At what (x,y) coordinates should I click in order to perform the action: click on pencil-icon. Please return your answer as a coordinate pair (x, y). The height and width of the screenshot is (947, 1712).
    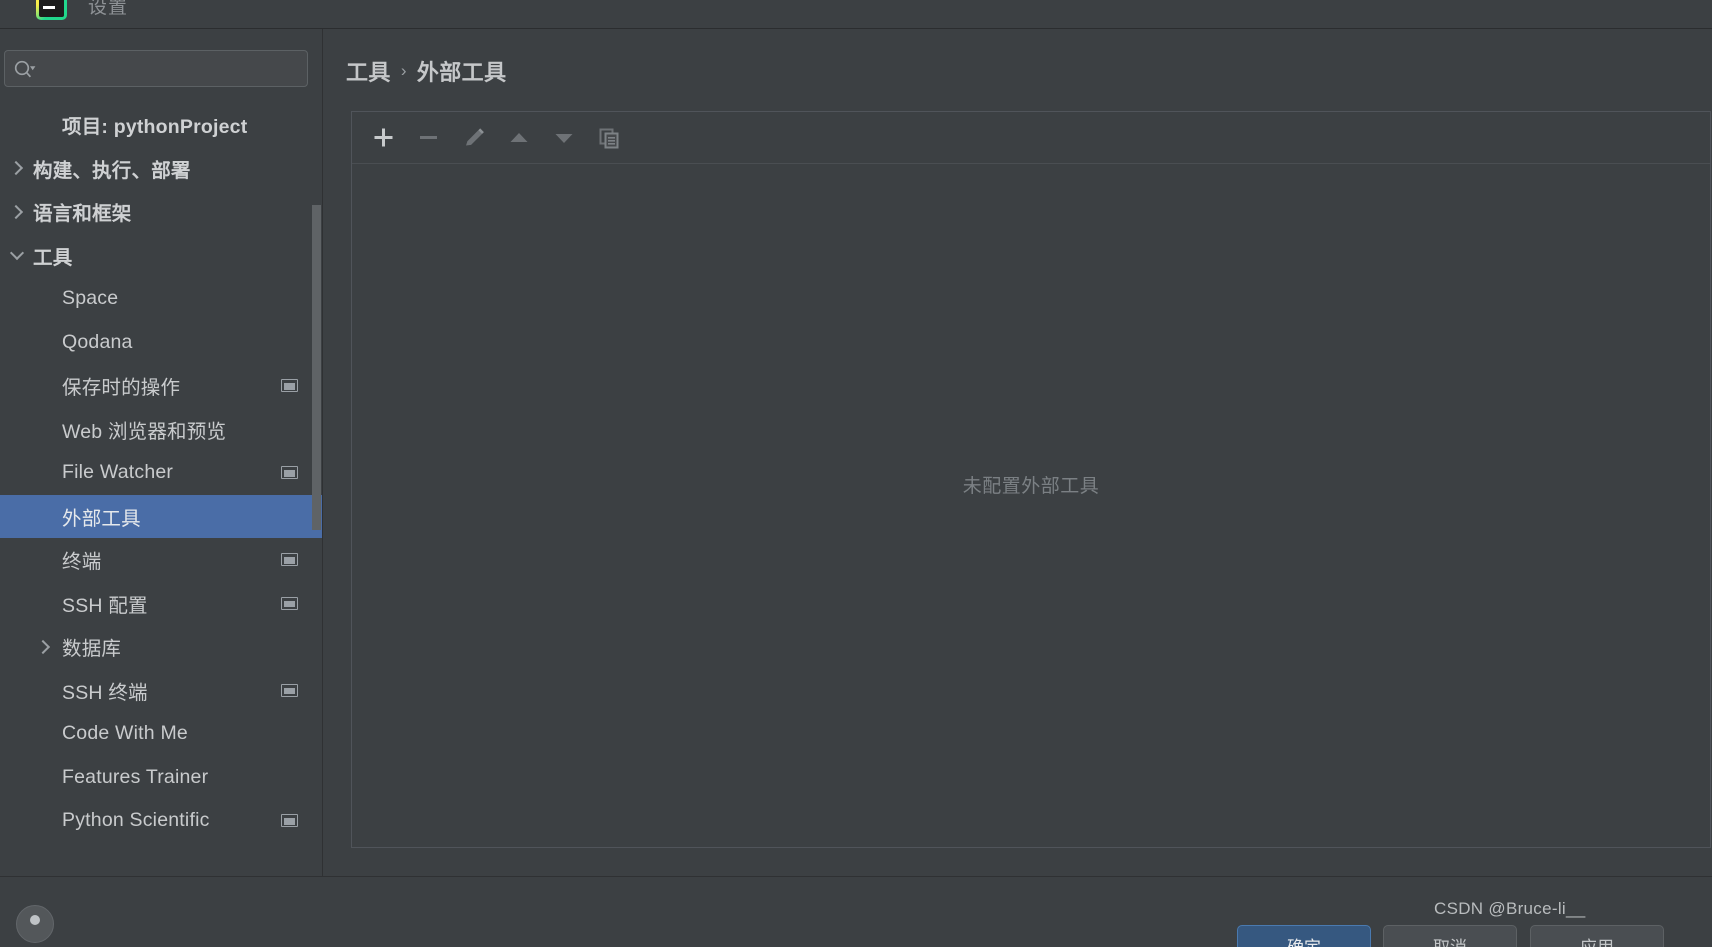
    Looking at the image, I should click on (474, 136).